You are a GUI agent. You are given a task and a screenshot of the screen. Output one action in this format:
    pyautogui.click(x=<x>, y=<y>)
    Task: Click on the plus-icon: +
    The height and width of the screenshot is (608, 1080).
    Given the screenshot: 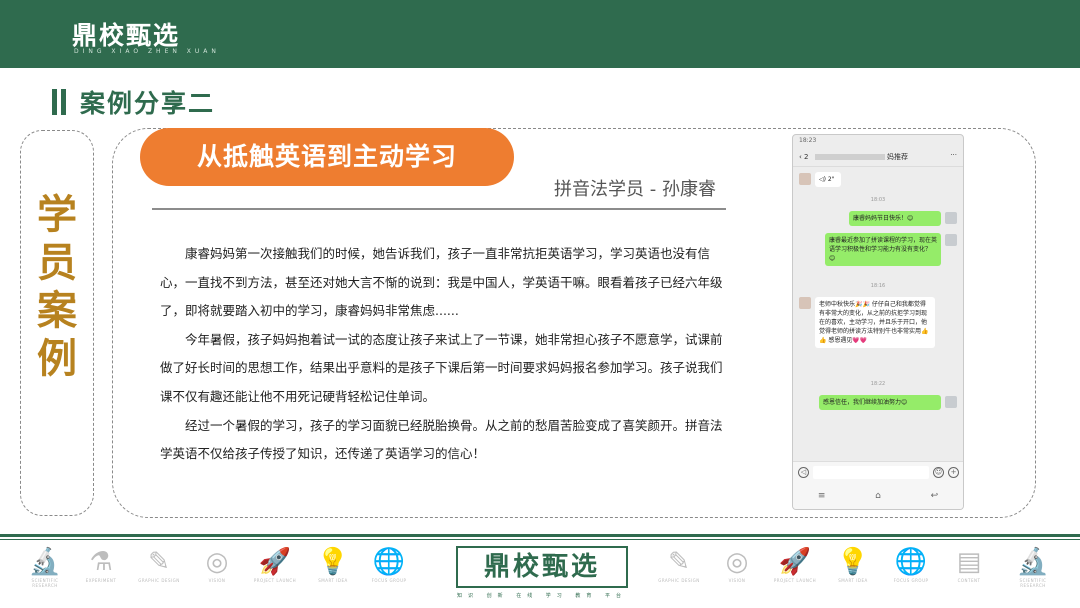 What is the action you would take?
    pyautogui.click(x=953, y=472)
    